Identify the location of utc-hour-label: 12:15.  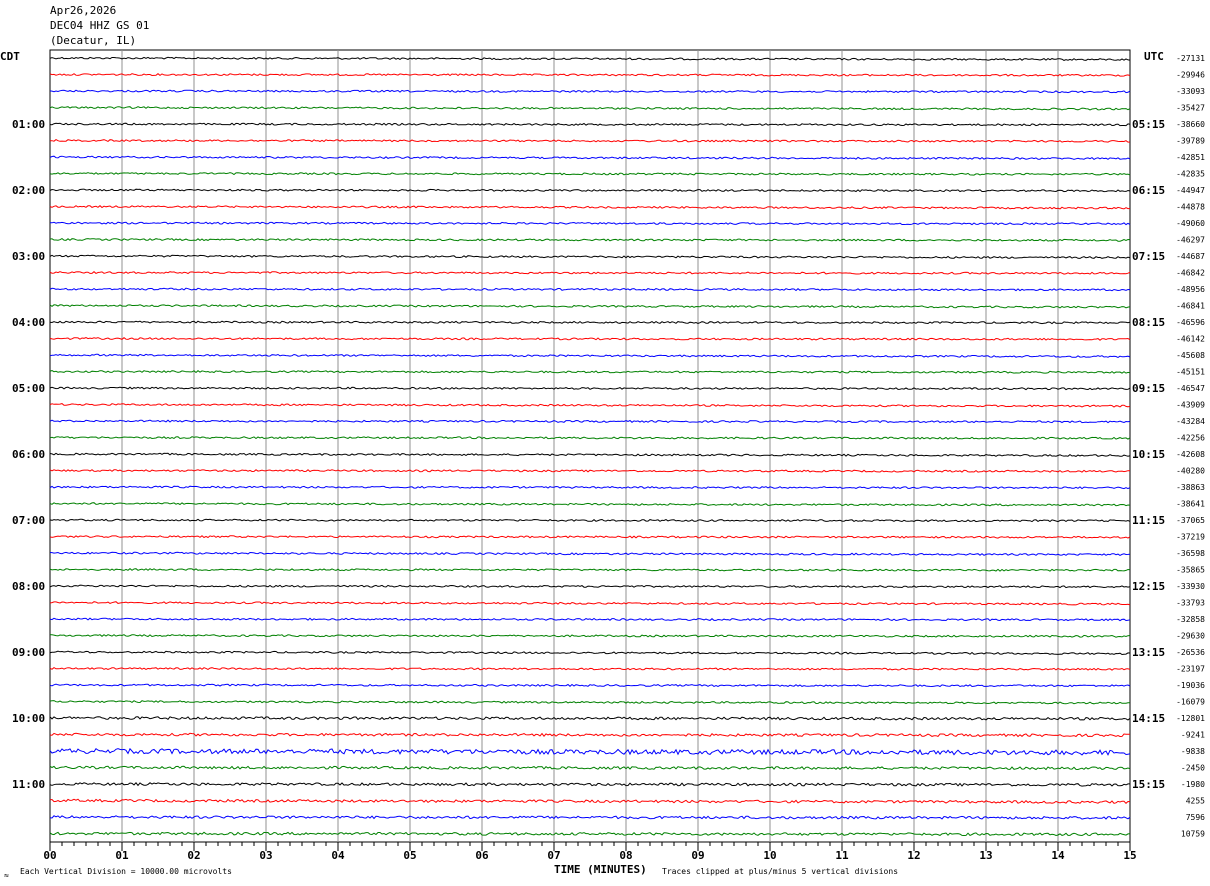
(1148, 586).